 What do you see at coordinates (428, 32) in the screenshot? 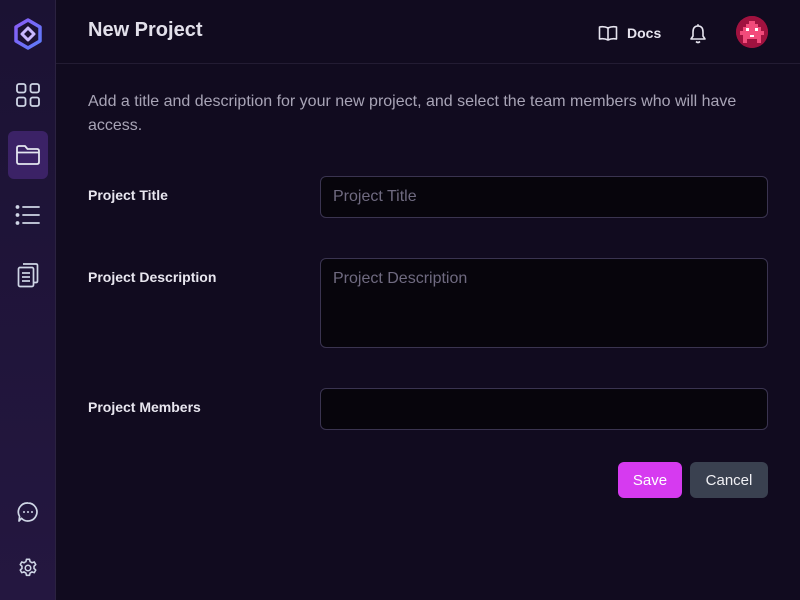
I see `header: New Project Docs` at bounding box center [428, 32].